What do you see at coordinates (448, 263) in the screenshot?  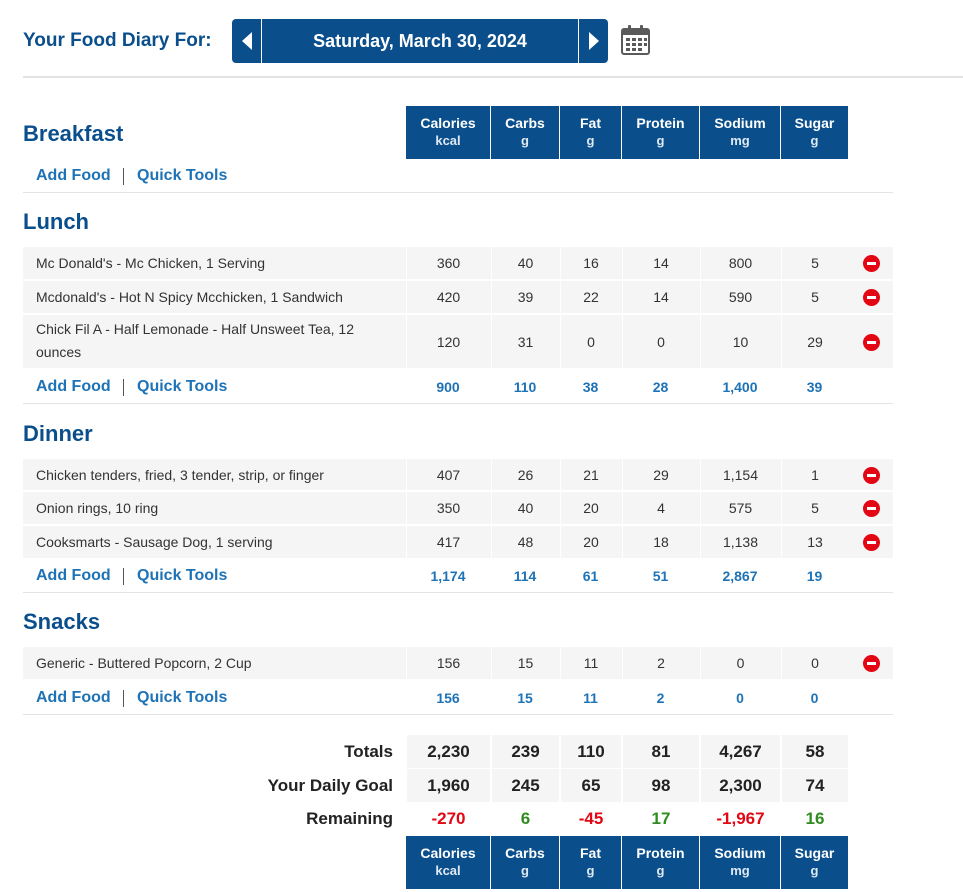 I see `nutrient-value-calories: 360` at bounding box center [448, 263].